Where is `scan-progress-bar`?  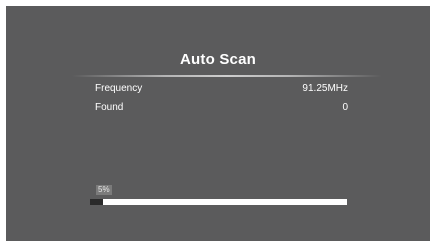 scan-progress-bar is located at coordinates (218, 202).